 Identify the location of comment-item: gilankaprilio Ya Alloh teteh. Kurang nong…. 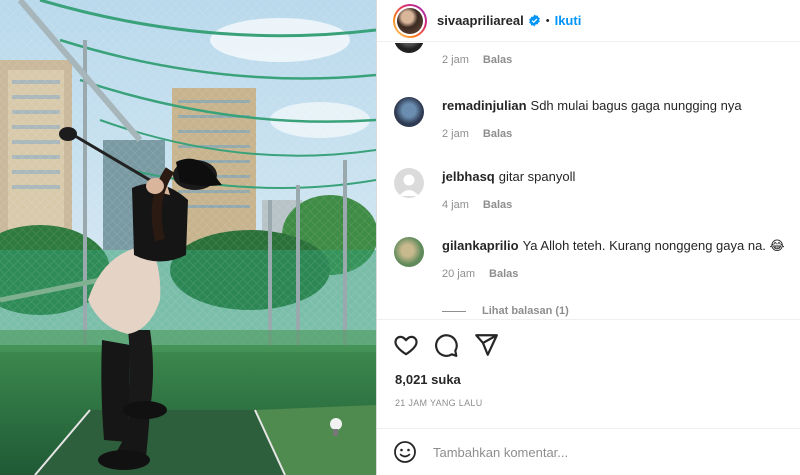
(589, 258).